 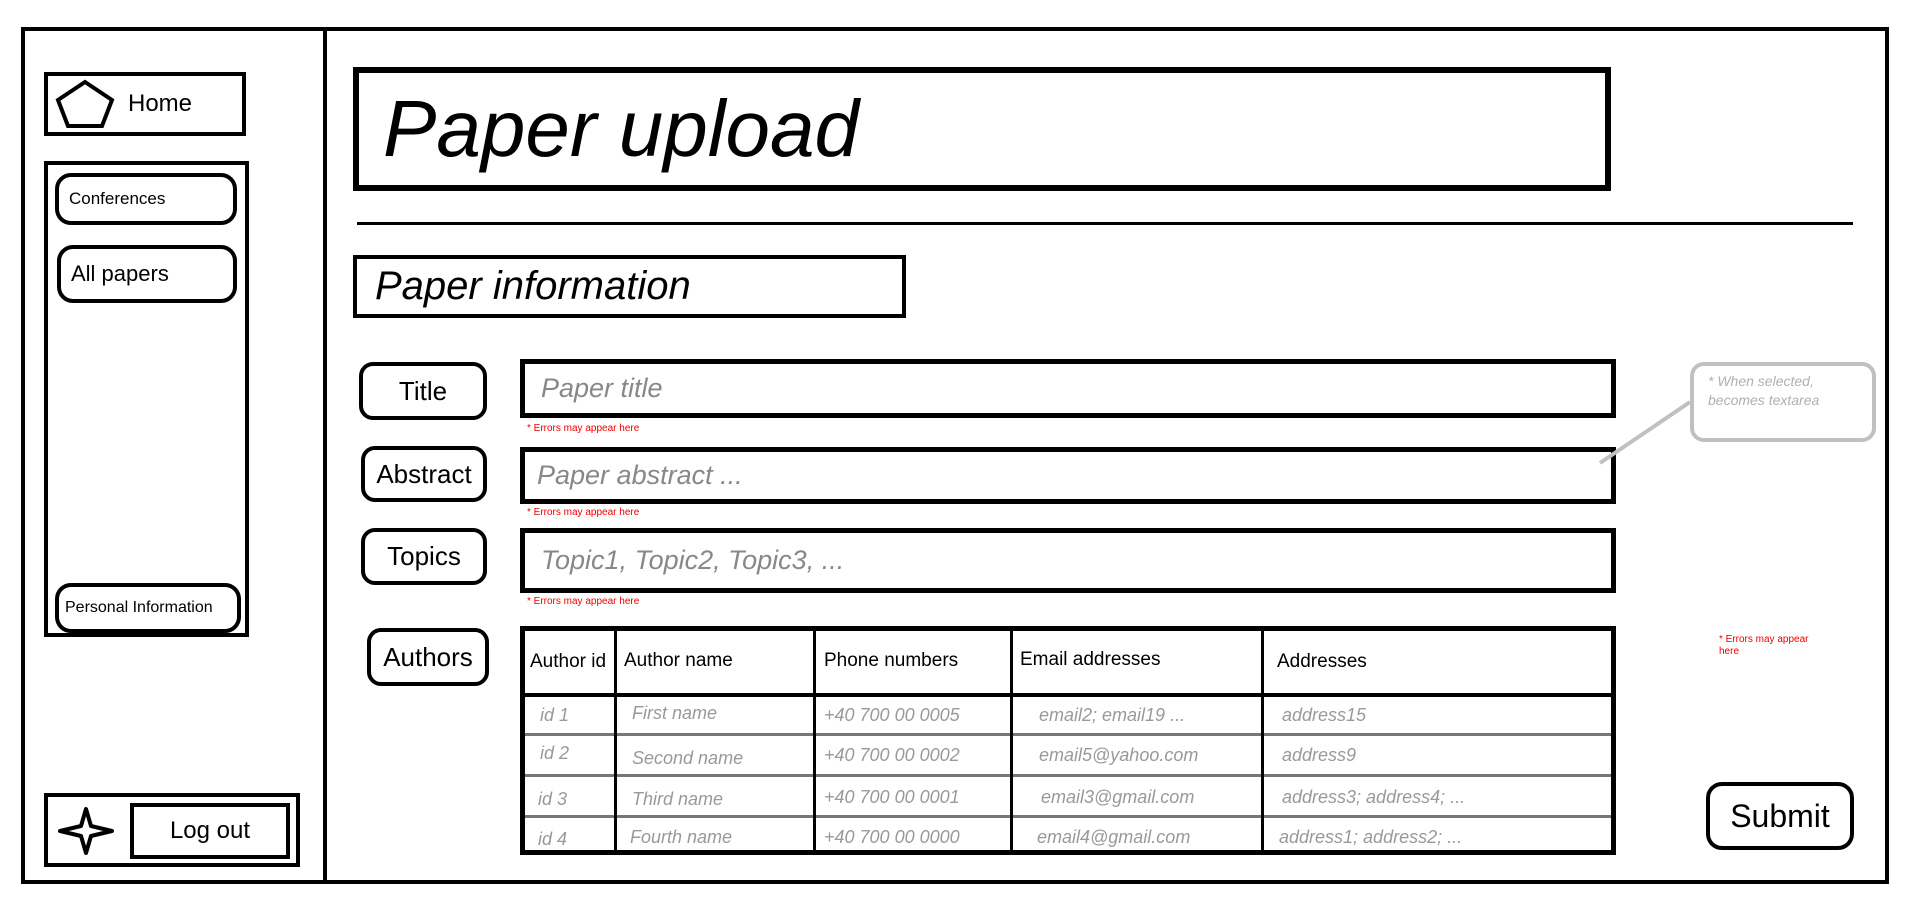 What do you see at coordinates (1322, 661) in the screenshot?
I see `column-header: Addresses` at bounding box center [1322, 661].